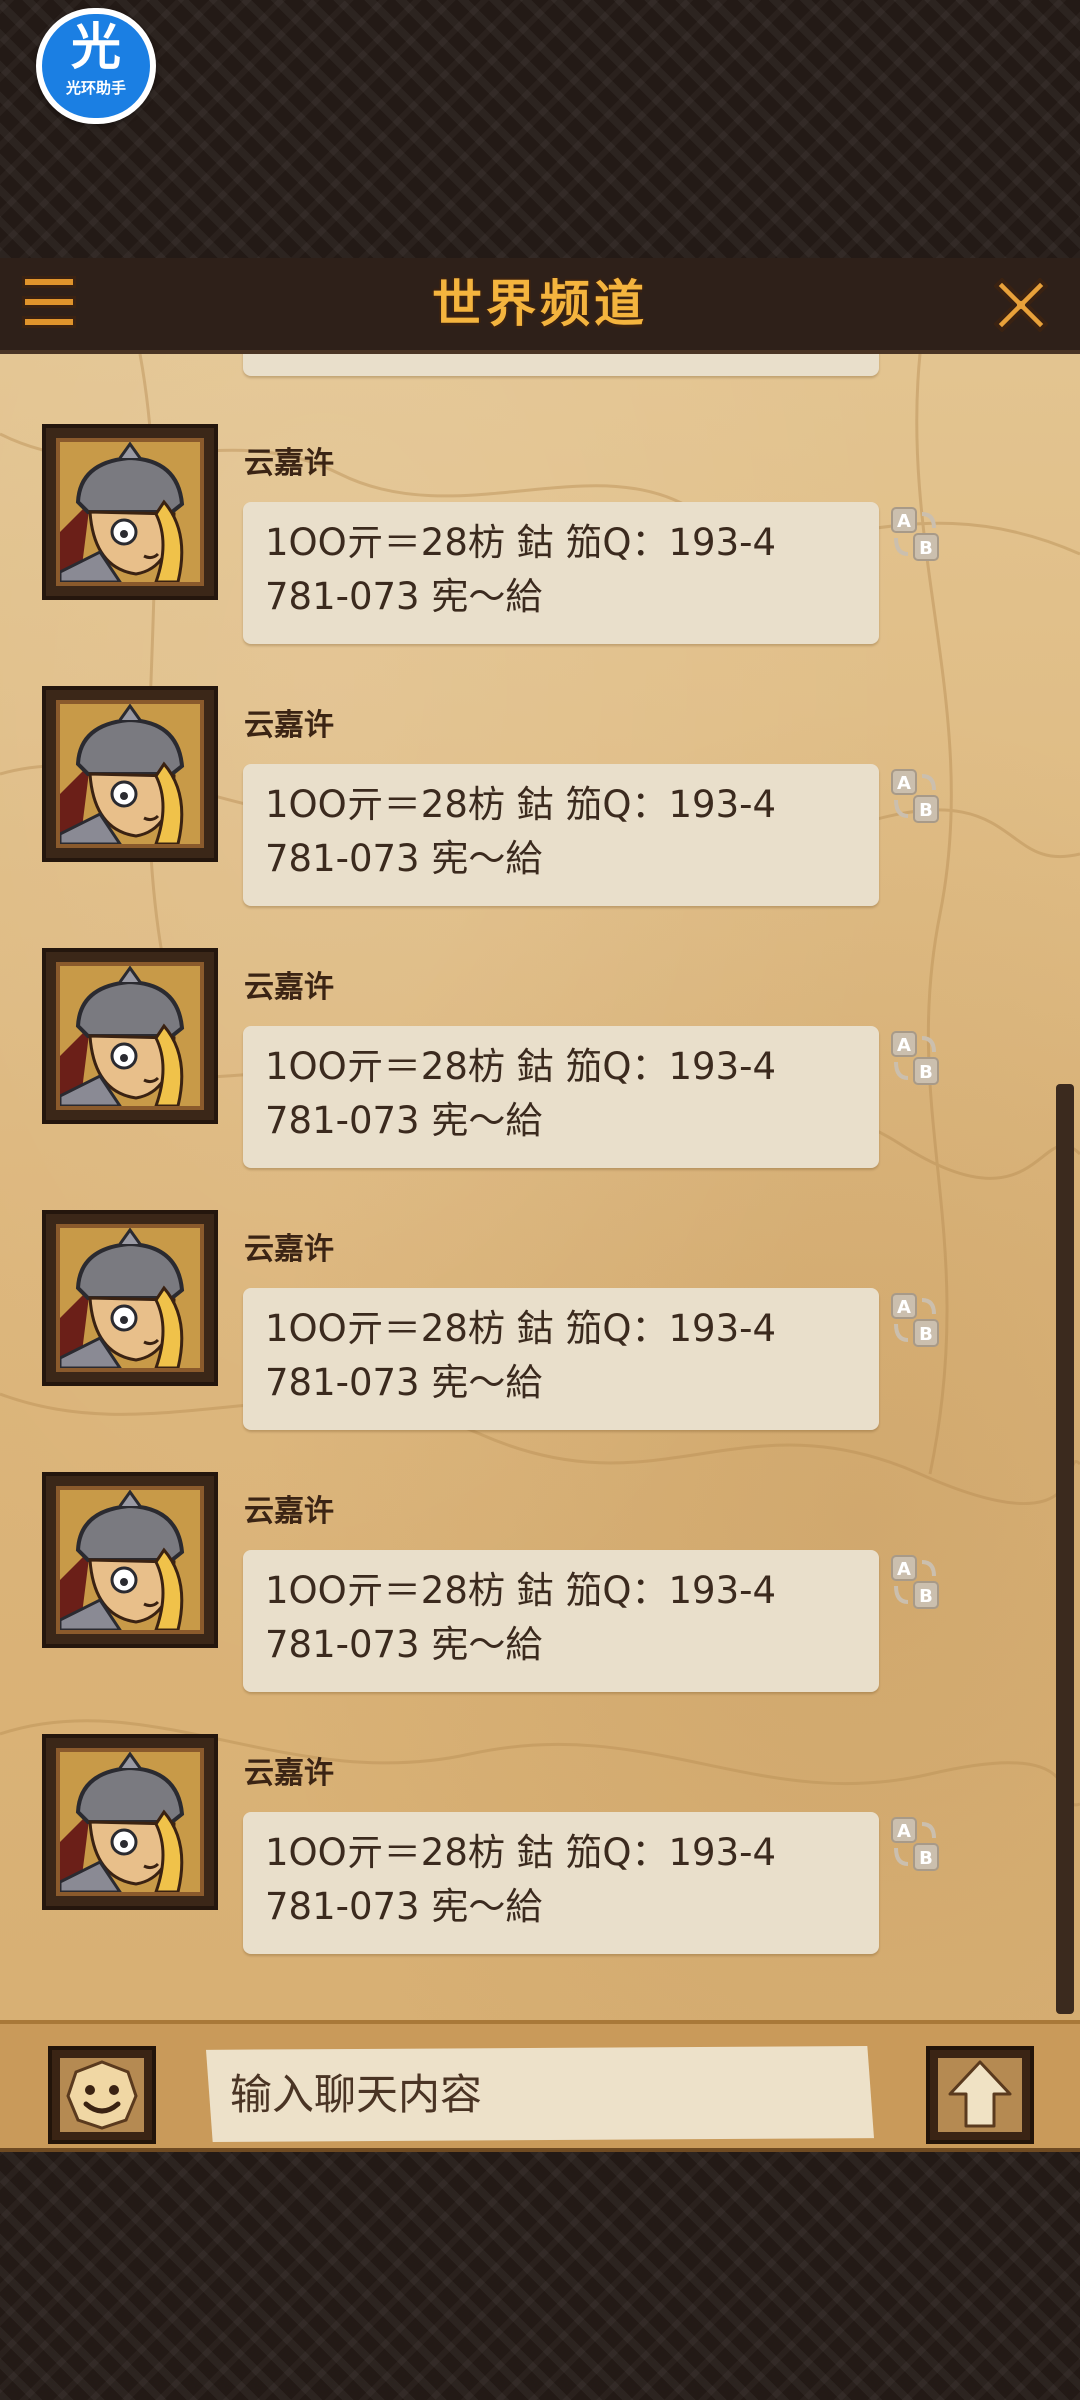 This screenshot has width=1080, height=2400. What do you see at coordinates (96, 47) in the screenshot?
I see `app-badge-glyph: 光` at bounding box center [96, 47].